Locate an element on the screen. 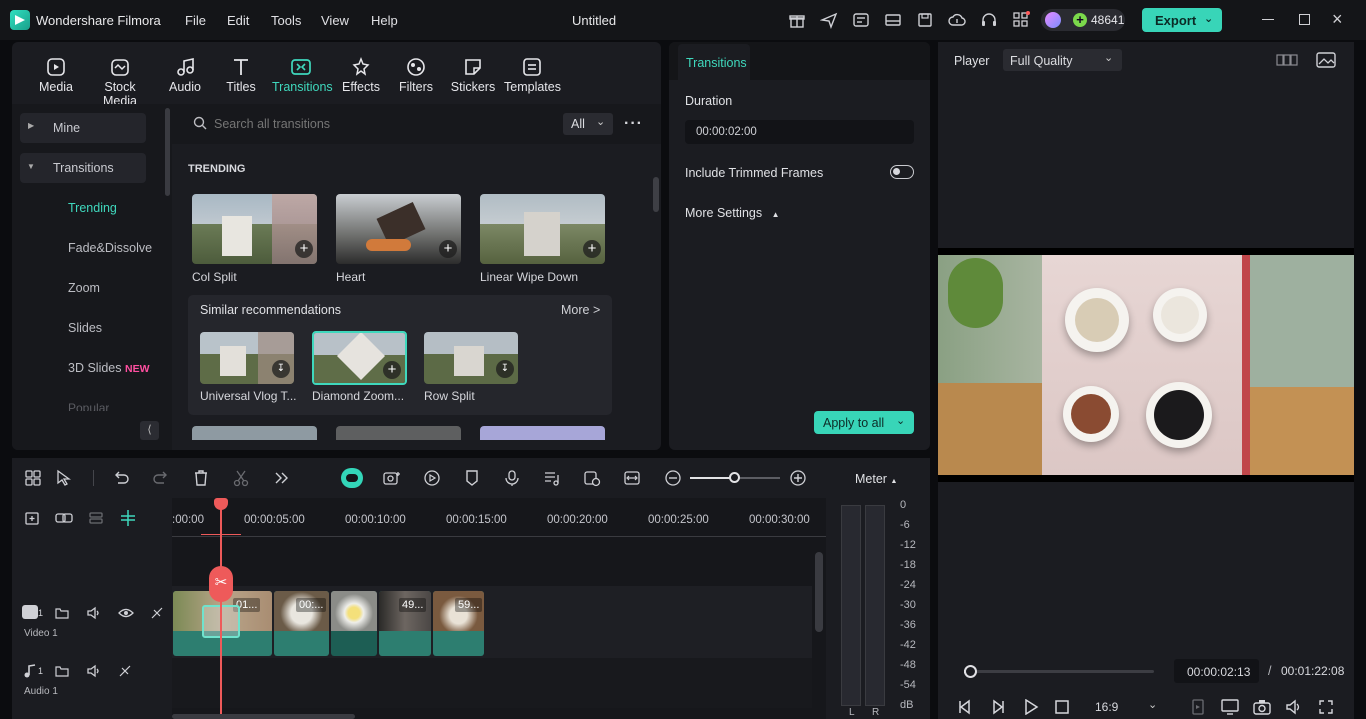 Image resolution: width=1366 pixels, height=719 pixels. speed-icon is located at coordinates (432, 478).